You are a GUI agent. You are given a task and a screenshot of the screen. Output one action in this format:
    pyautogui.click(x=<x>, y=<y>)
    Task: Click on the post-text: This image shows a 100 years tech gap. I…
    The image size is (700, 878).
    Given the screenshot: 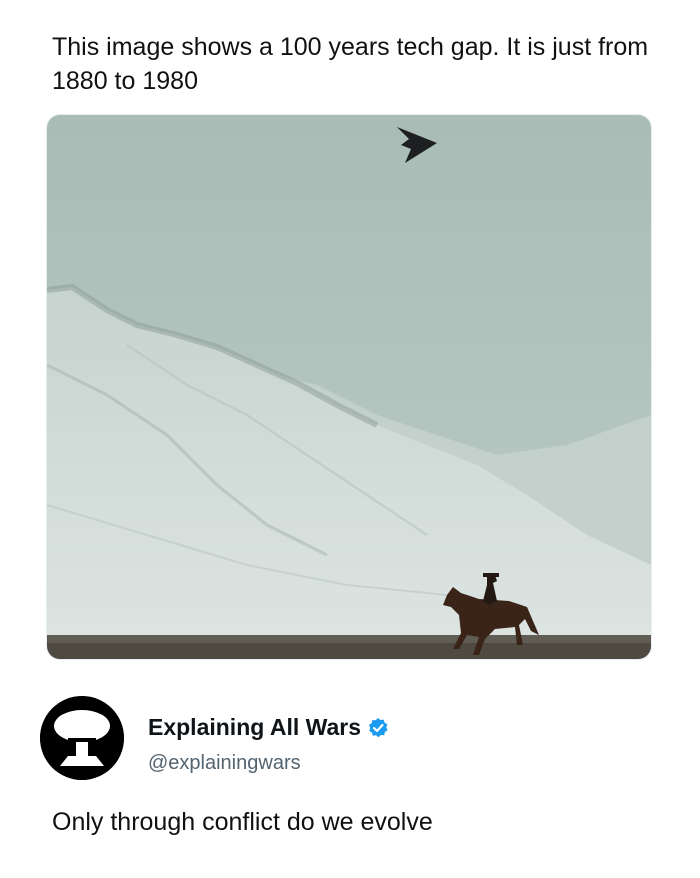 What is the action you would take?
    pyautogui.click(x=350, y=64)
    